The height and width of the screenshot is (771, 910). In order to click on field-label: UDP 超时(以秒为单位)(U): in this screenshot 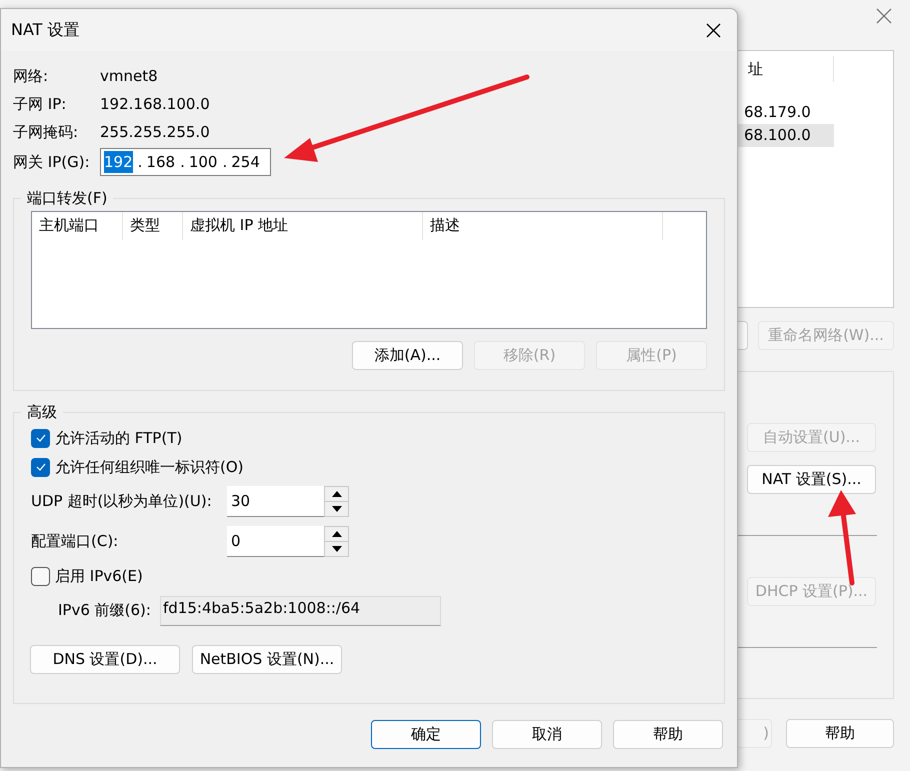, I will do `click(122, 501)`.